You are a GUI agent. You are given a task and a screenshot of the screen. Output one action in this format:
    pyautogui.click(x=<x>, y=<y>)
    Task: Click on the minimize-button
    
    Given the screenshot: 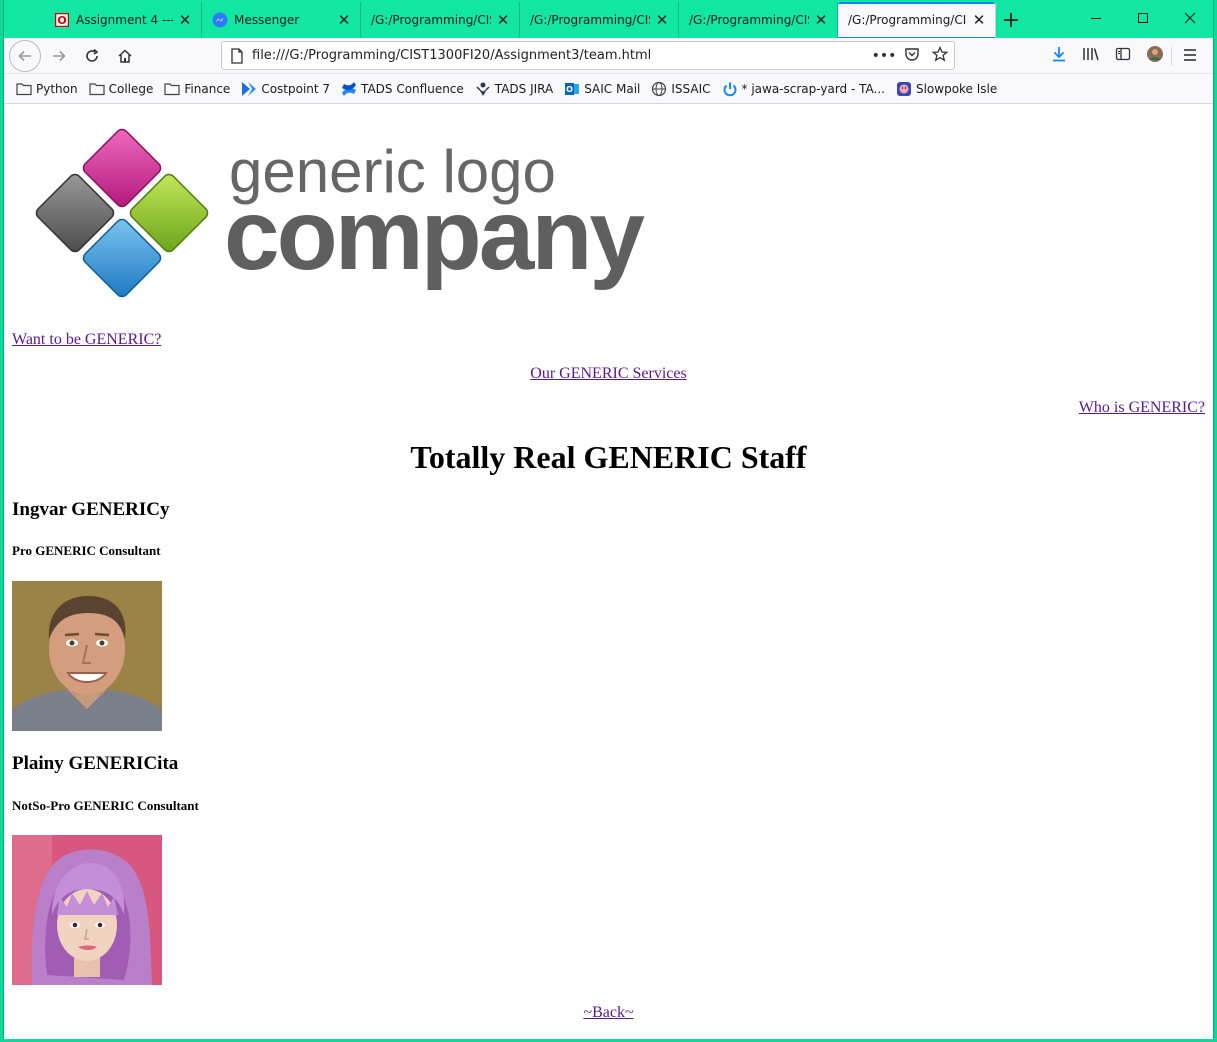 What is the action you would take?
    pyautogui.click(x=1095, y=18)
    